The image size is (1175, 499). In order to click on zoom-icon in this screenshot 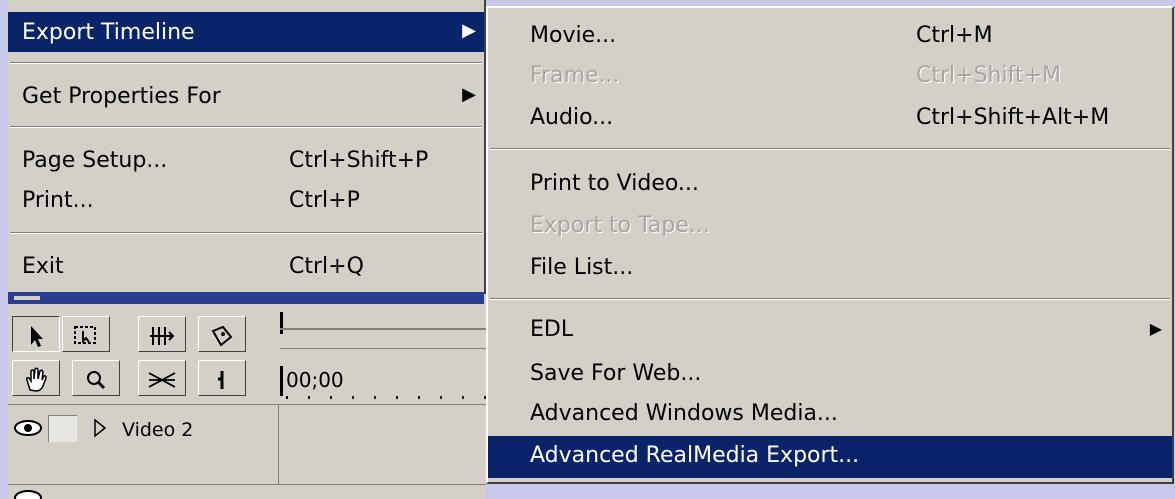, I will do `click(96, 379)`.